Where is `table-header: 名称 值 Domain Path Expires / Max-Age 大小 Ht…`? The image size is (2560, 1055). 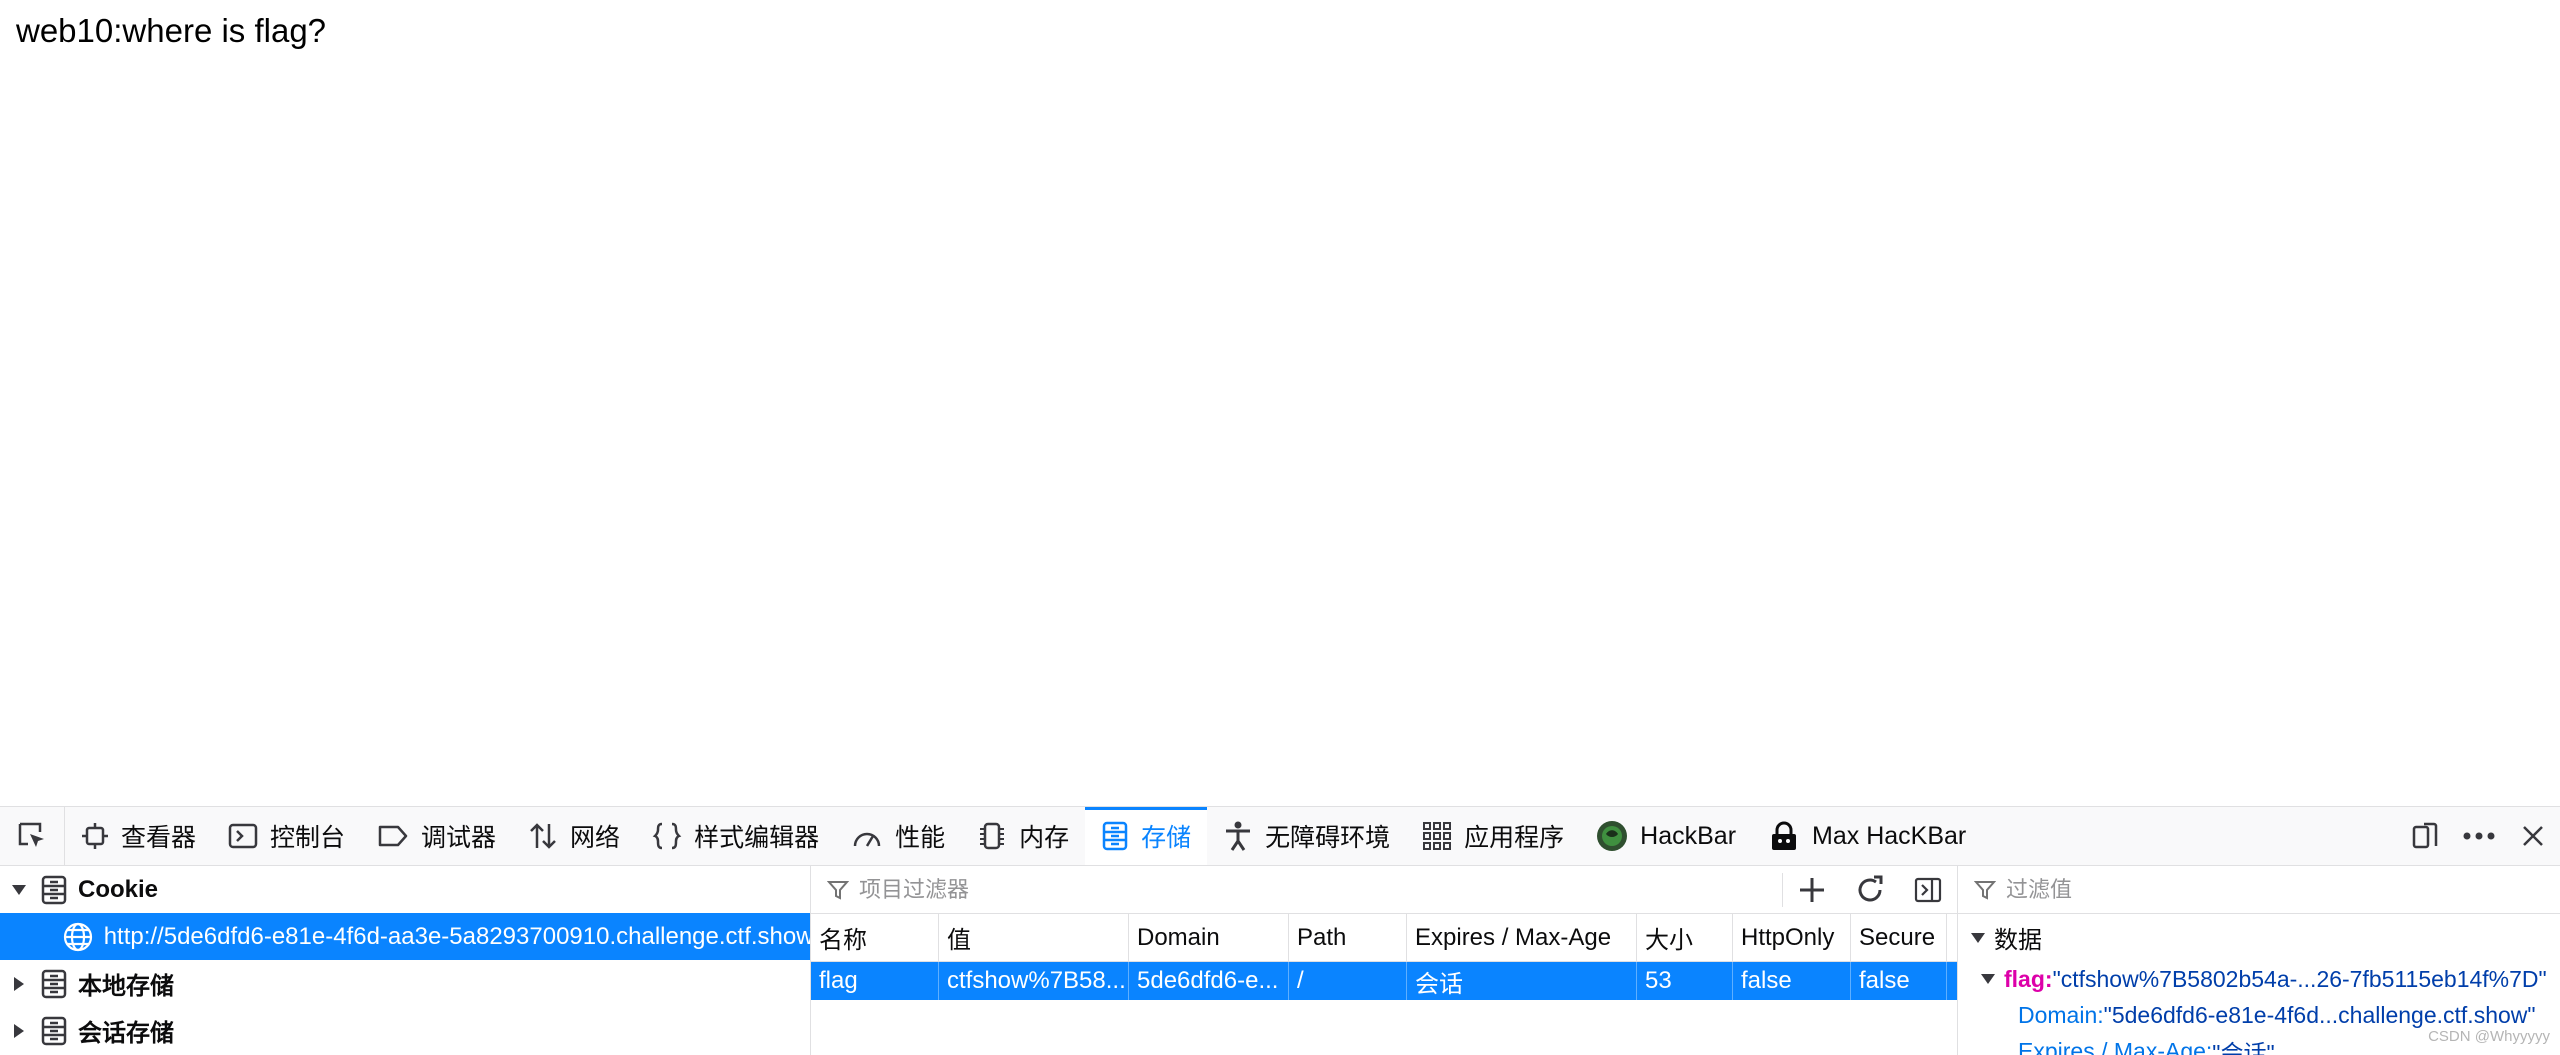
table-header: 名称 值 Domain Path Expires / Max-Age 大小 Ht… is located at coordinates (1384, 938).